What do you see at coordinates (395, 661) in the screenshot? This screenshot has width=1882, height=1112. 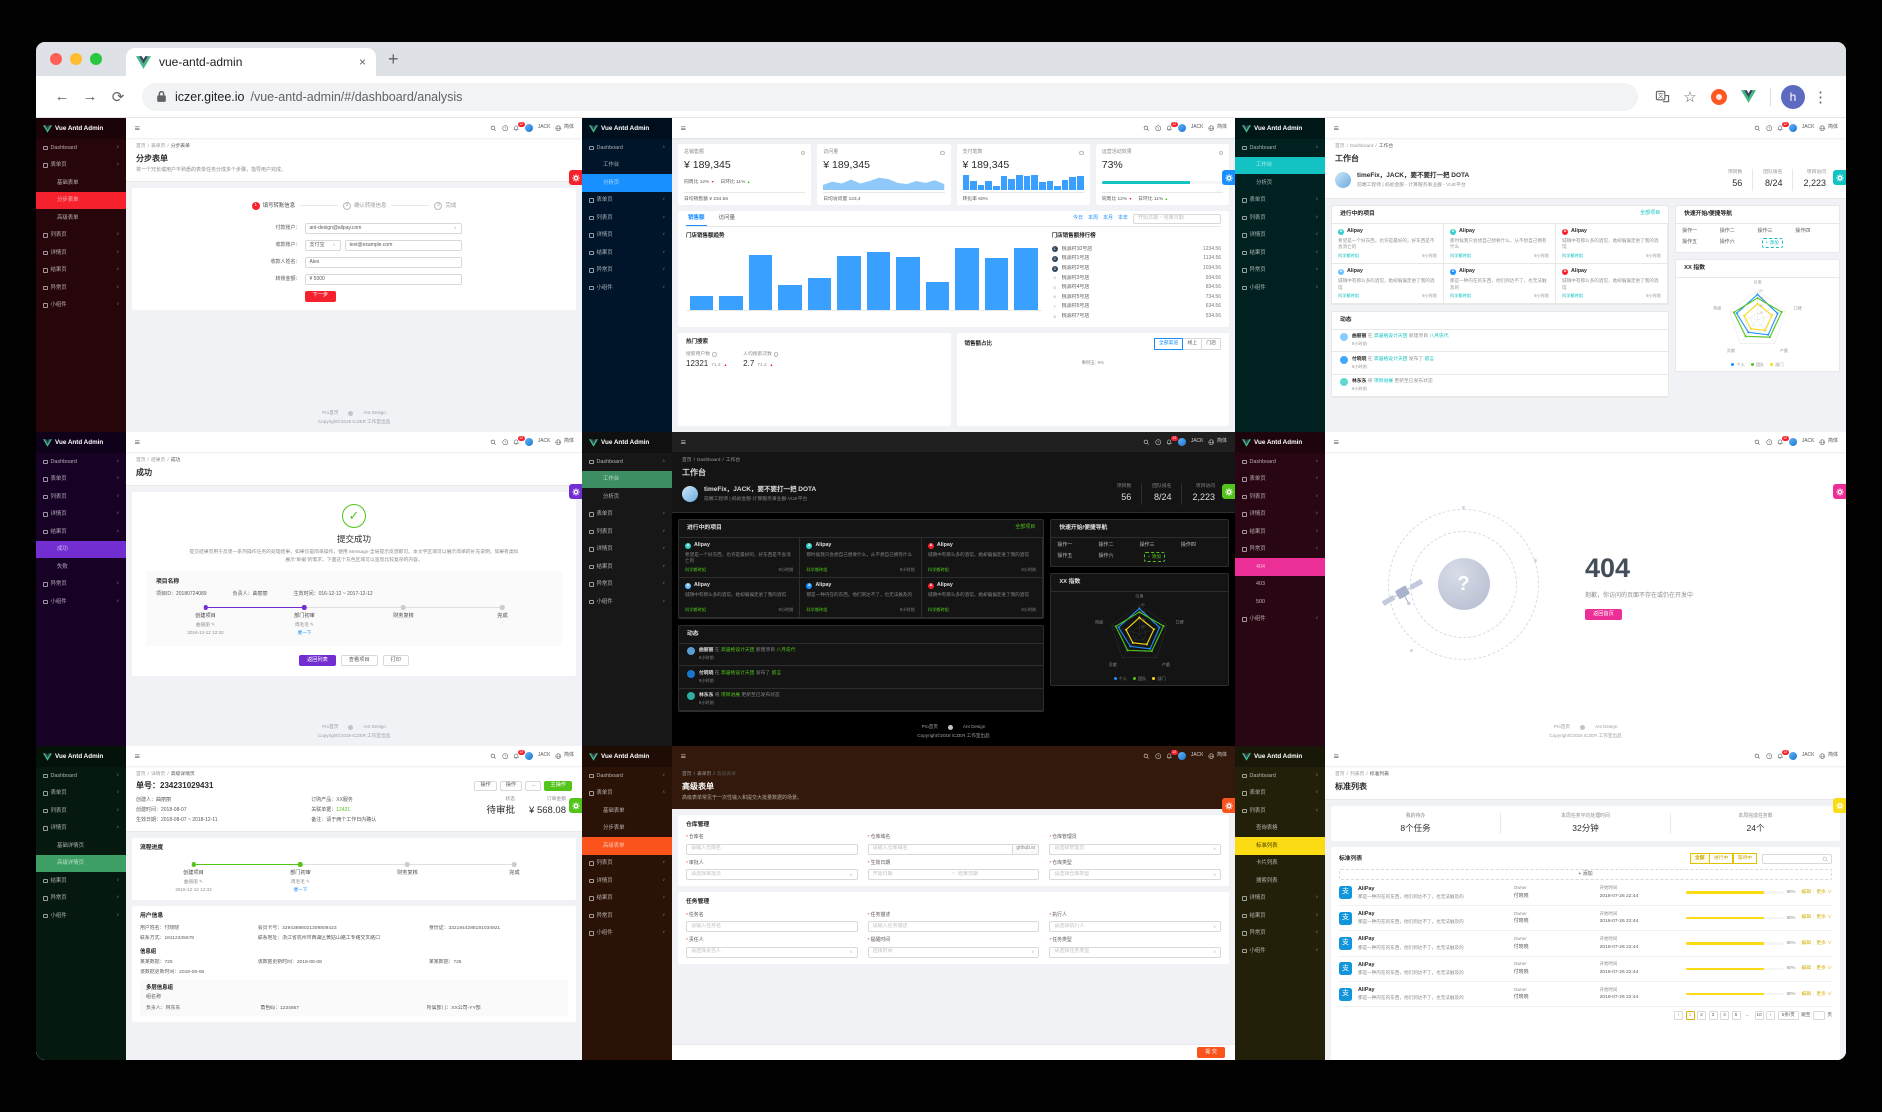 I see `打印-button: 打印` at bounding box center [395, 661].